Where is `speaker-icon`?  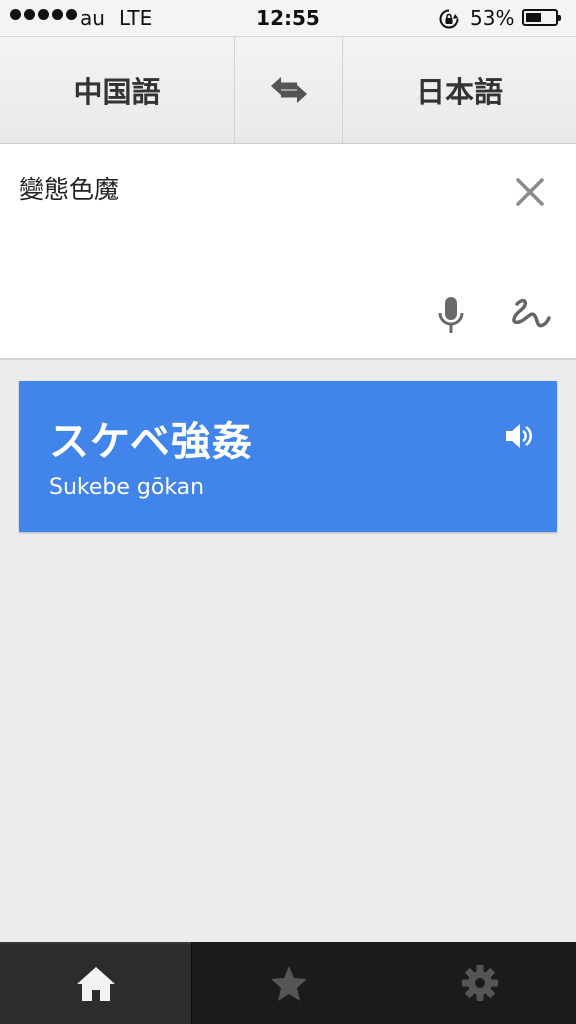 speaker-icon is located at coordinates (519, 436).